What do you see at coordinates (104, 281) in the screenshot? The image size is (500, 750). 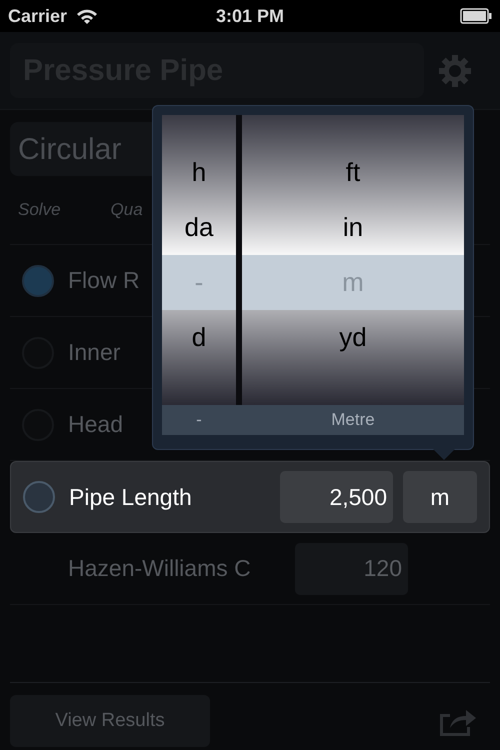 I see `row-label: Flow R` at bounding box center [104, 281].